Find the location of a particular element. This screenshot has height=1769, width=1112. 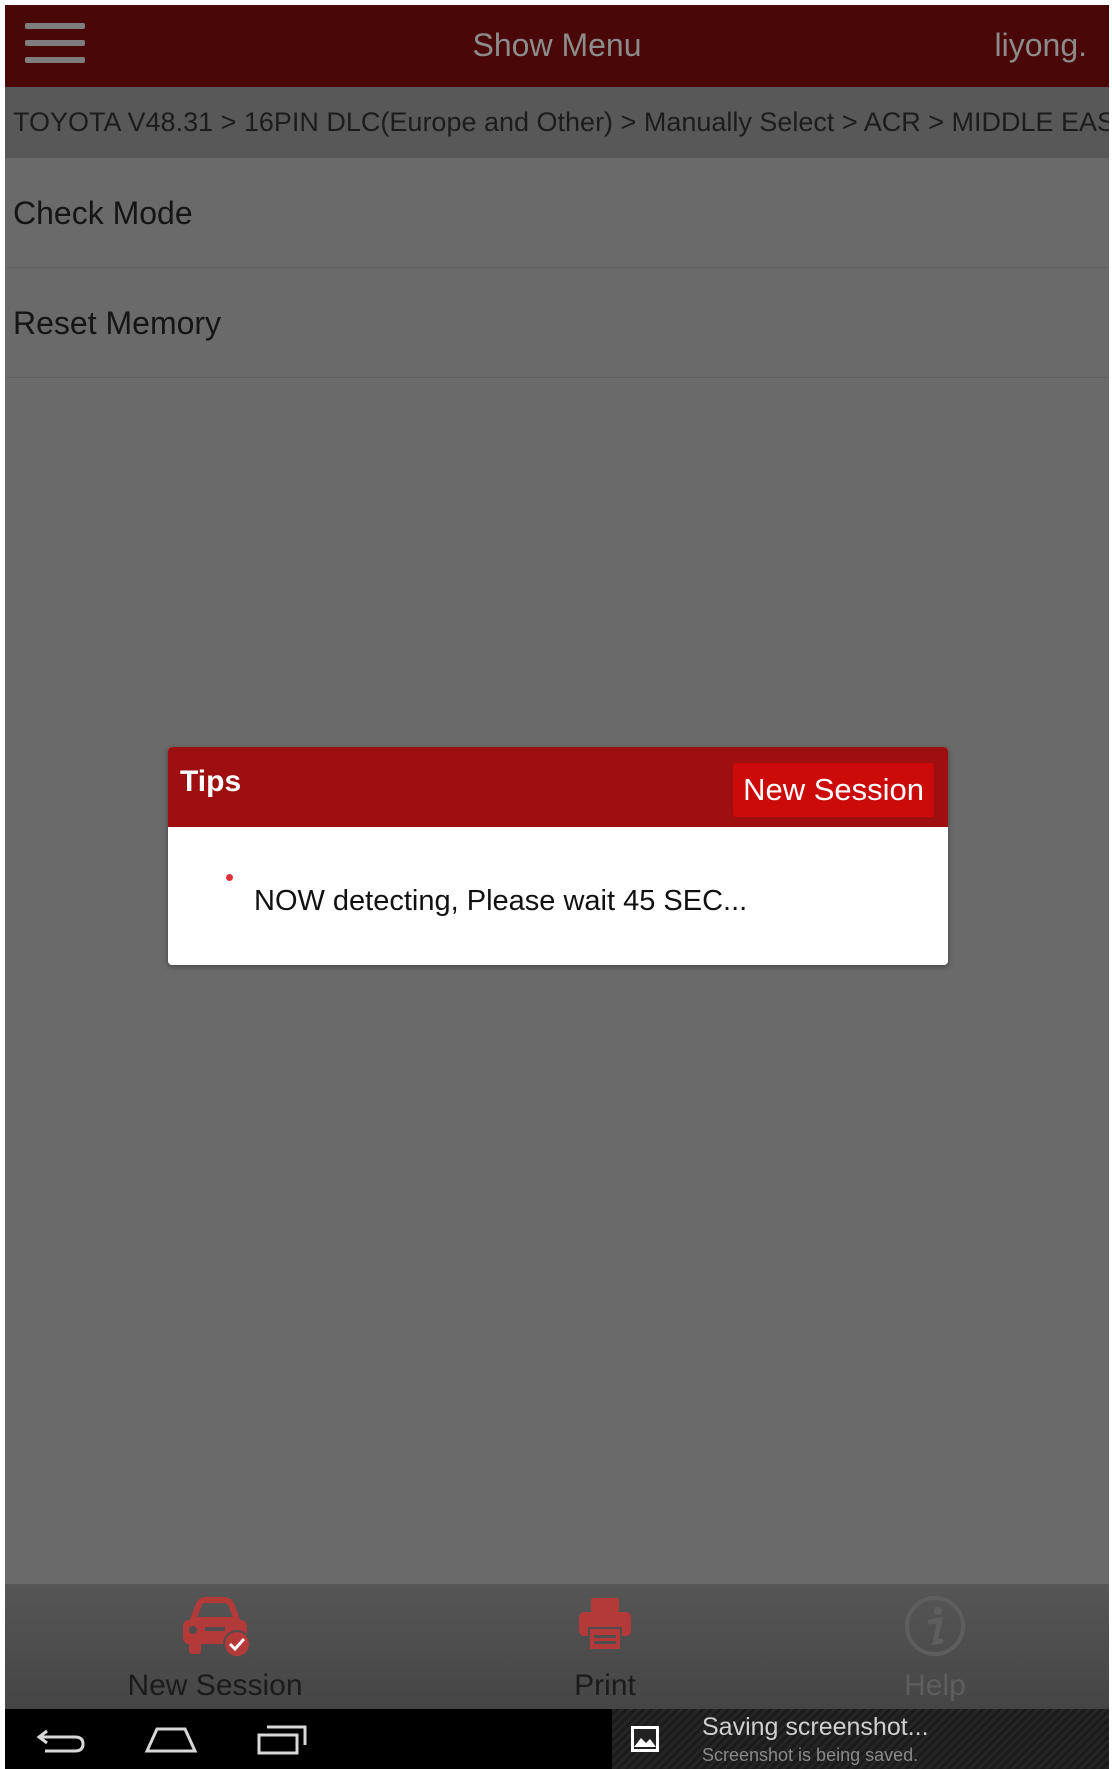

home-icon is located at coordinates (171, 1740).